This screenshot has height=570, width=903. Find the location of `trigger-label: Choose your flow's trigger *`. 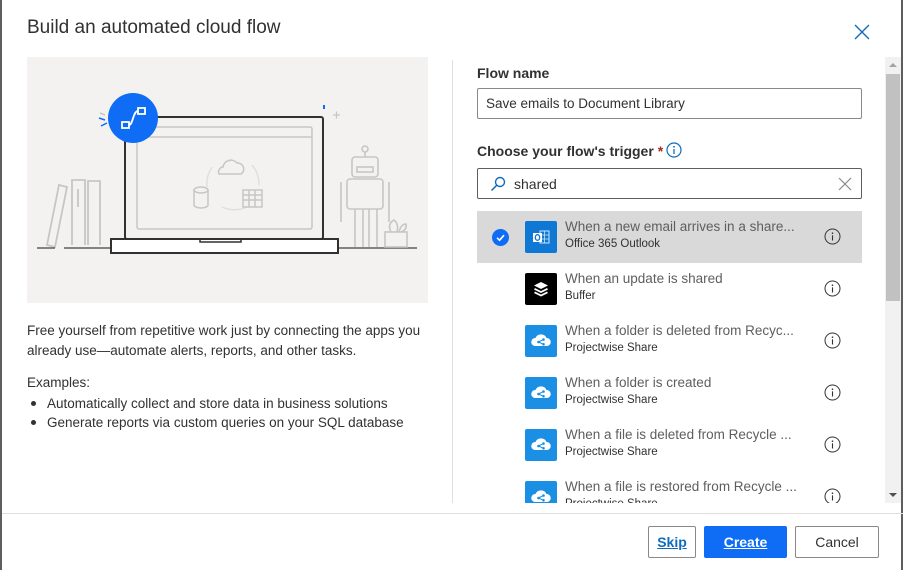

trigger-label: Choose your flow's trigger * is located at coordinates (570, 151).